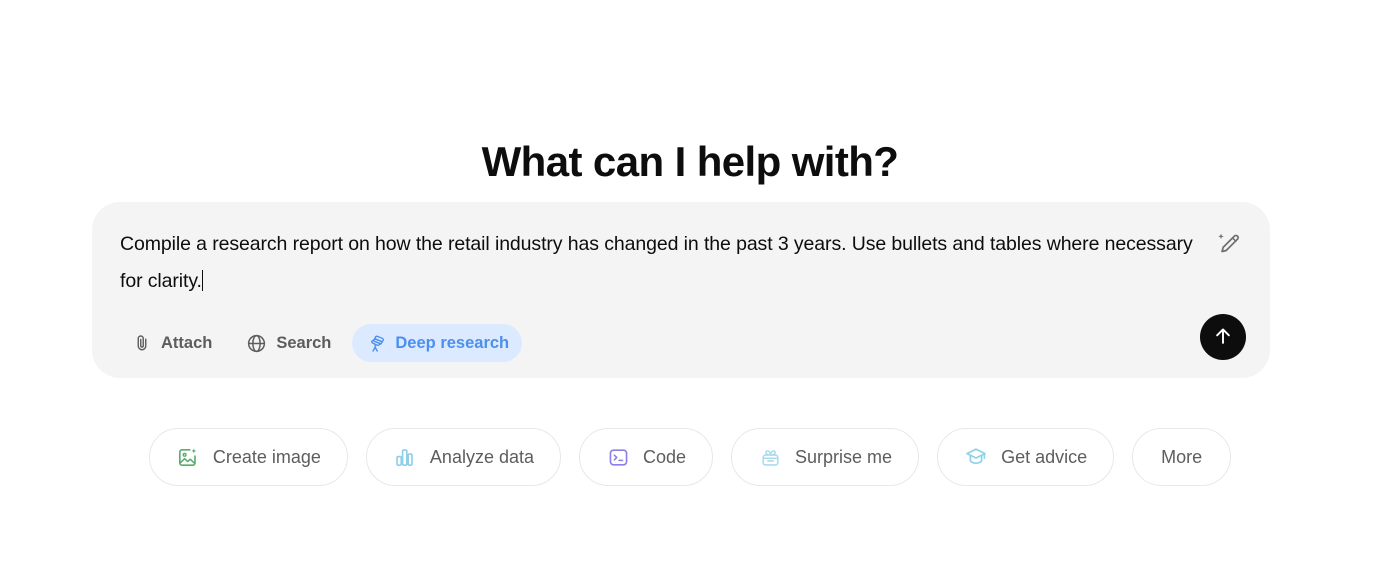 This screenshot has height=586, width=1380. I want to click on globe-icon, so click(256, 343).